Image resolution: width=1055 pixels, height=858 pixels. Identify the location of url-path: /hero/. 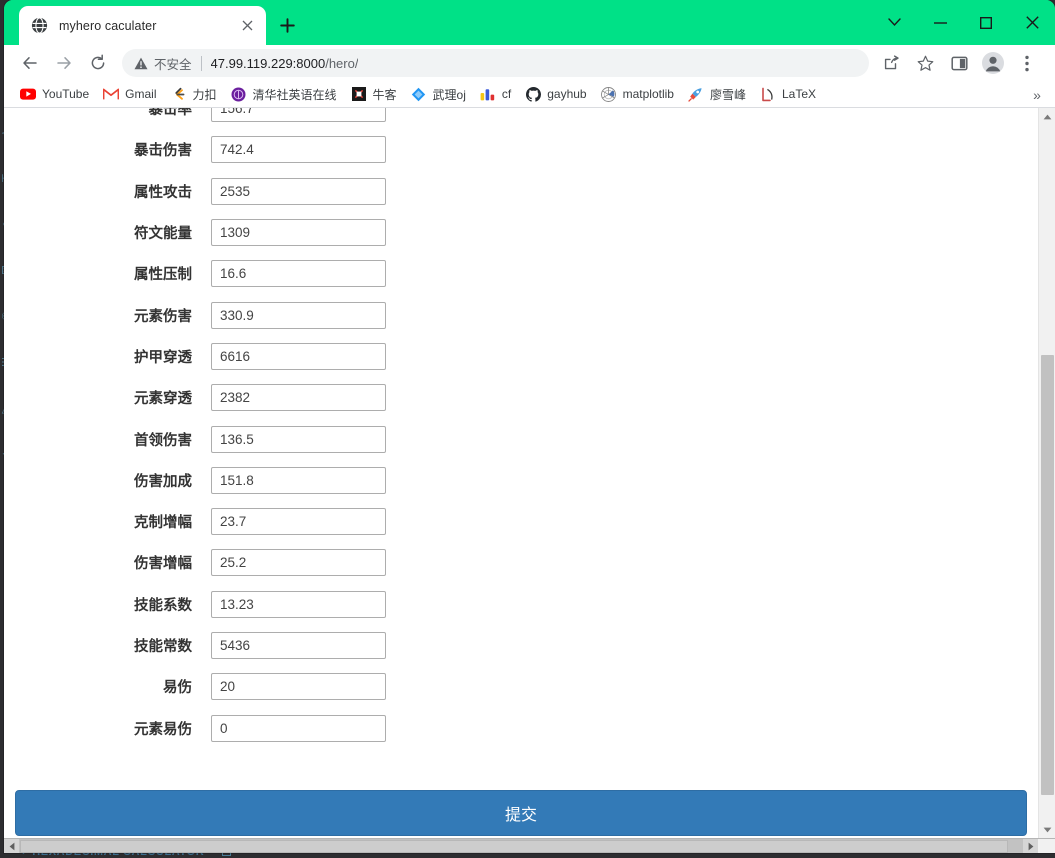
(342, 63).